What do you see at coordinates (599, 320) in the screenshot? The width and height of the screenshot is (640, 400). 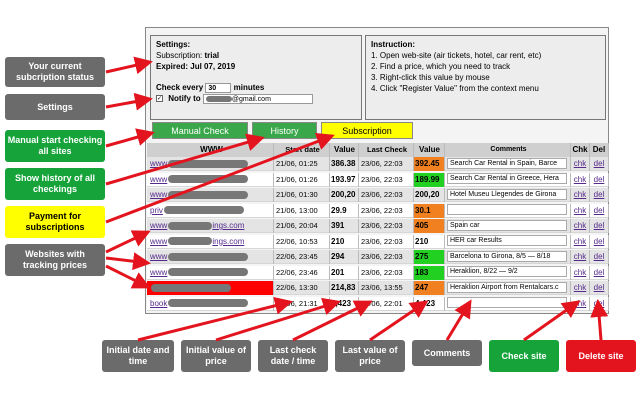 I see `arrow-delete-site` at bounding box center [599, 320].